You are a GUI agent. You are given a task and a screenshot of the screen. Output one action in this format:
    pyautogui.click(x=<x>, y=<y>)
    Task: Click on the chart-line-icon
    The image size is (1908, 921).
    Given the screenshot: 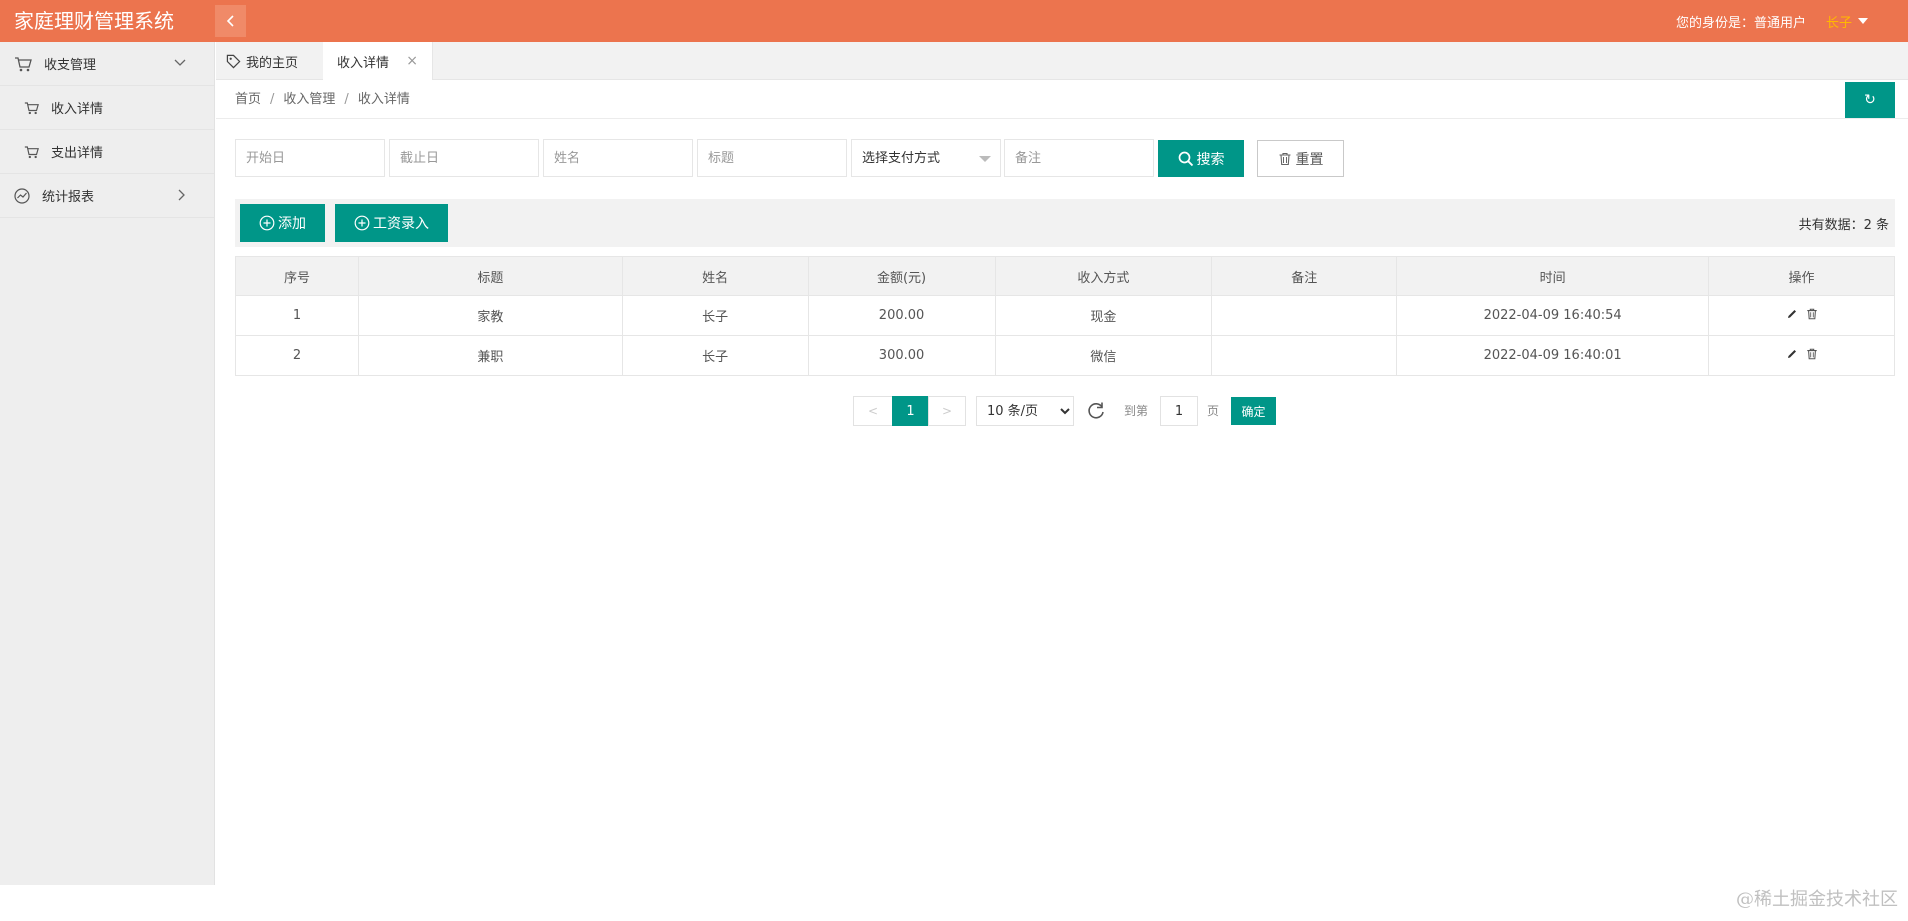 What is the action you would take?
    pyautogui.click(x=22, y=195)
    